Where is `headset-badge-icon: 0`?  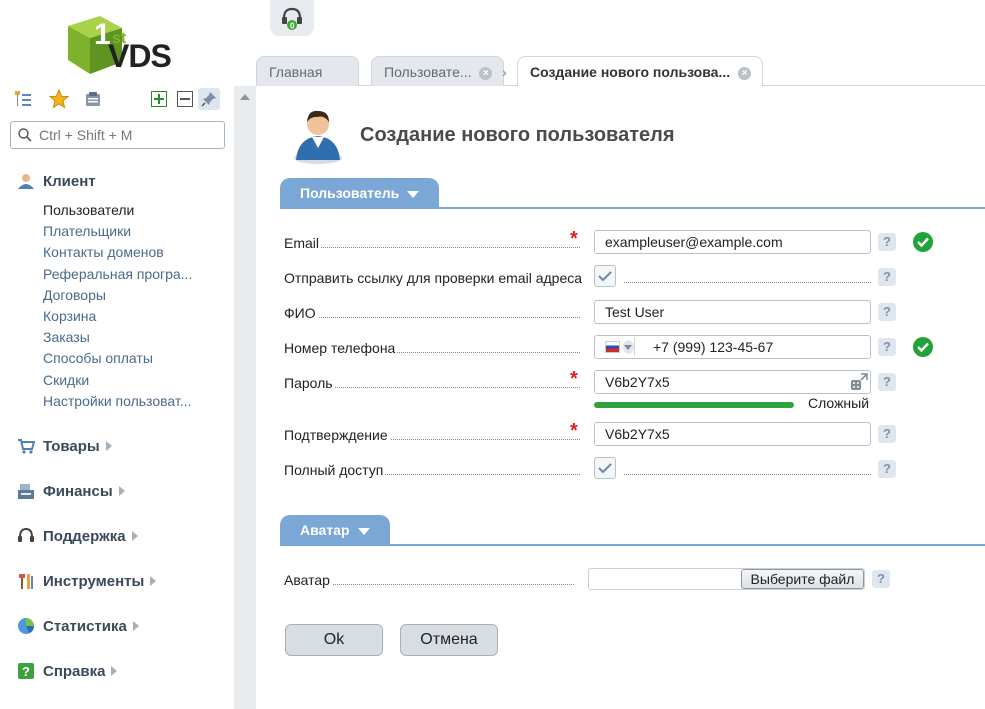
headset-badge-icon: 0 is located at coordinates (292, 19).